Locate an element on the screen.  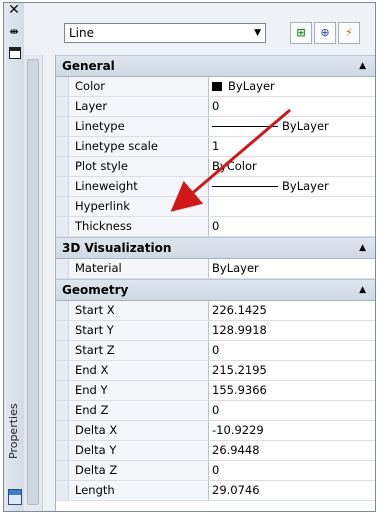
object-type-value: Line is located at coordinates (82, 33).